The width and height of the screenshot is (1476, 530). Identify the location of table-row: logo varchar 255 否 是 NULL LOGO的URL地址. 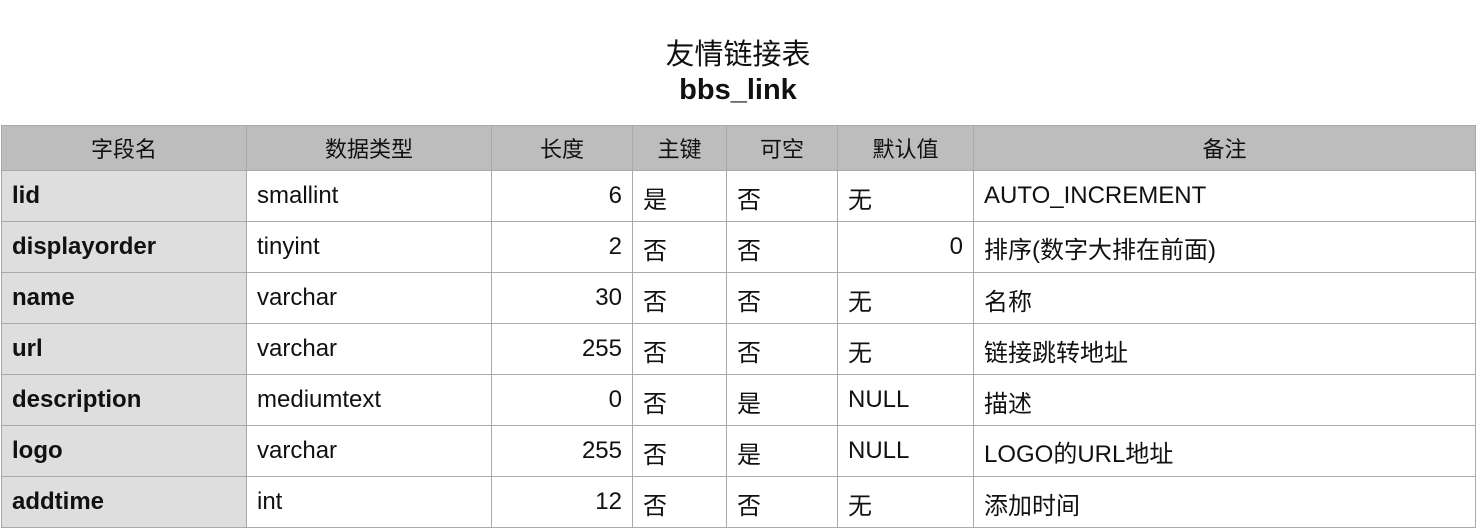
(738, 451).